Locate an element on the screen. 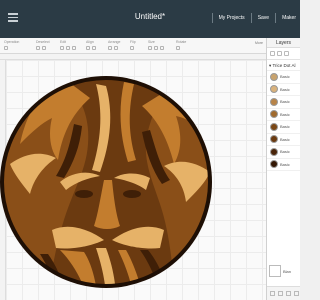 This screenshot has height=300, width=320. layer-order-icon is located at coordinates (116, 48).